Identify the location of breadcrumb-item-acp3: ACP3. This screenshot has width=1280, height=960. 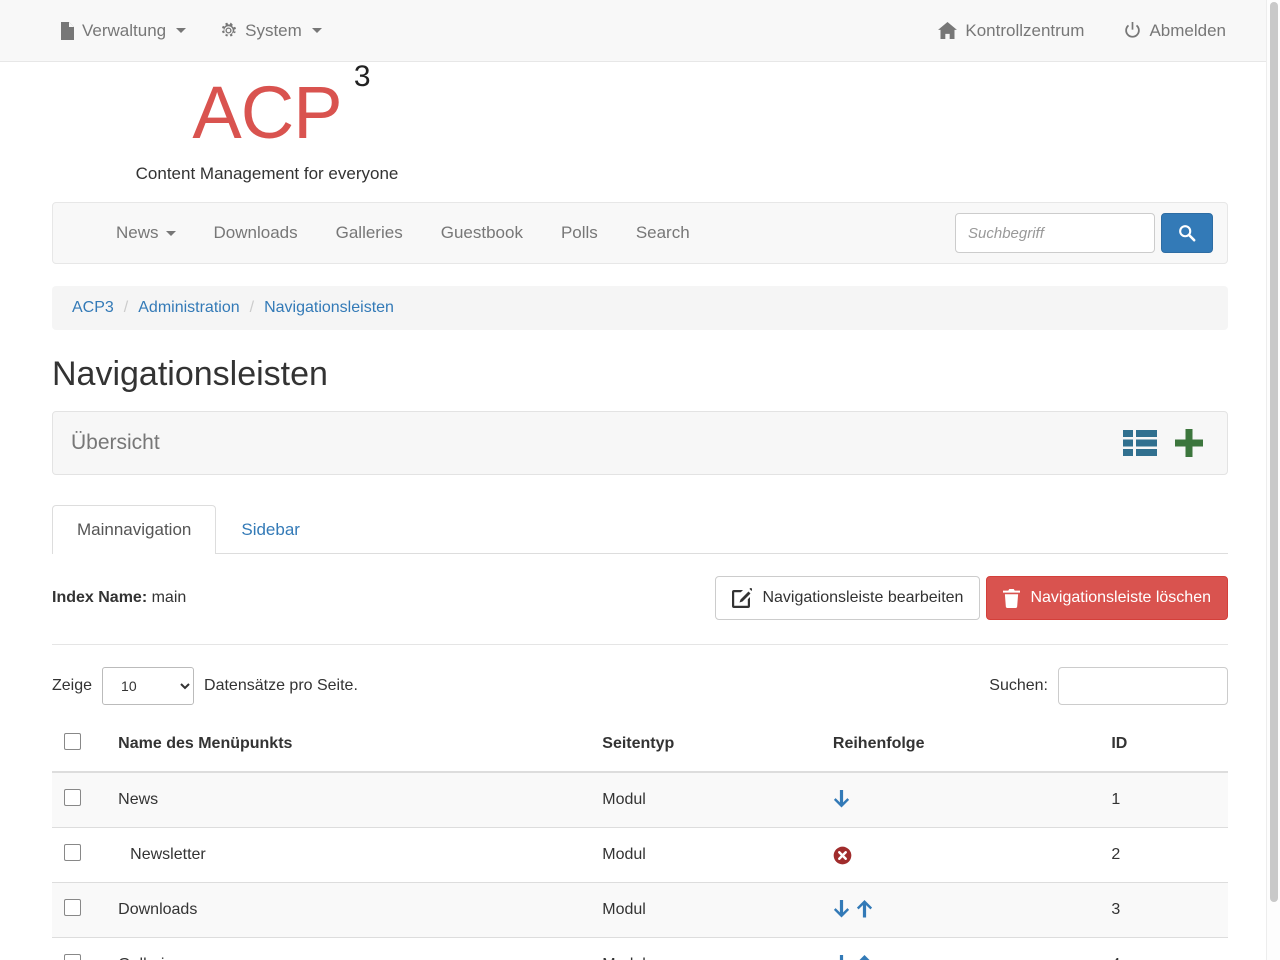
(93, 308).